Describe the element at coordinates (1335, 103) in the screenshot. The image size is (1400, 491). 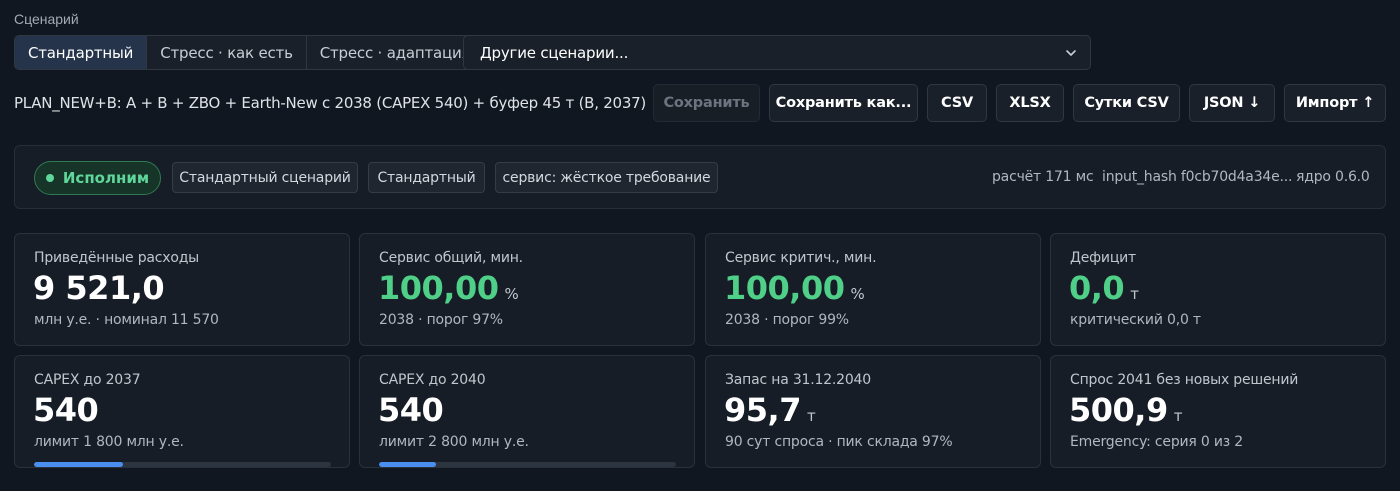
I see `import-button: Импорт ↑` at that location.